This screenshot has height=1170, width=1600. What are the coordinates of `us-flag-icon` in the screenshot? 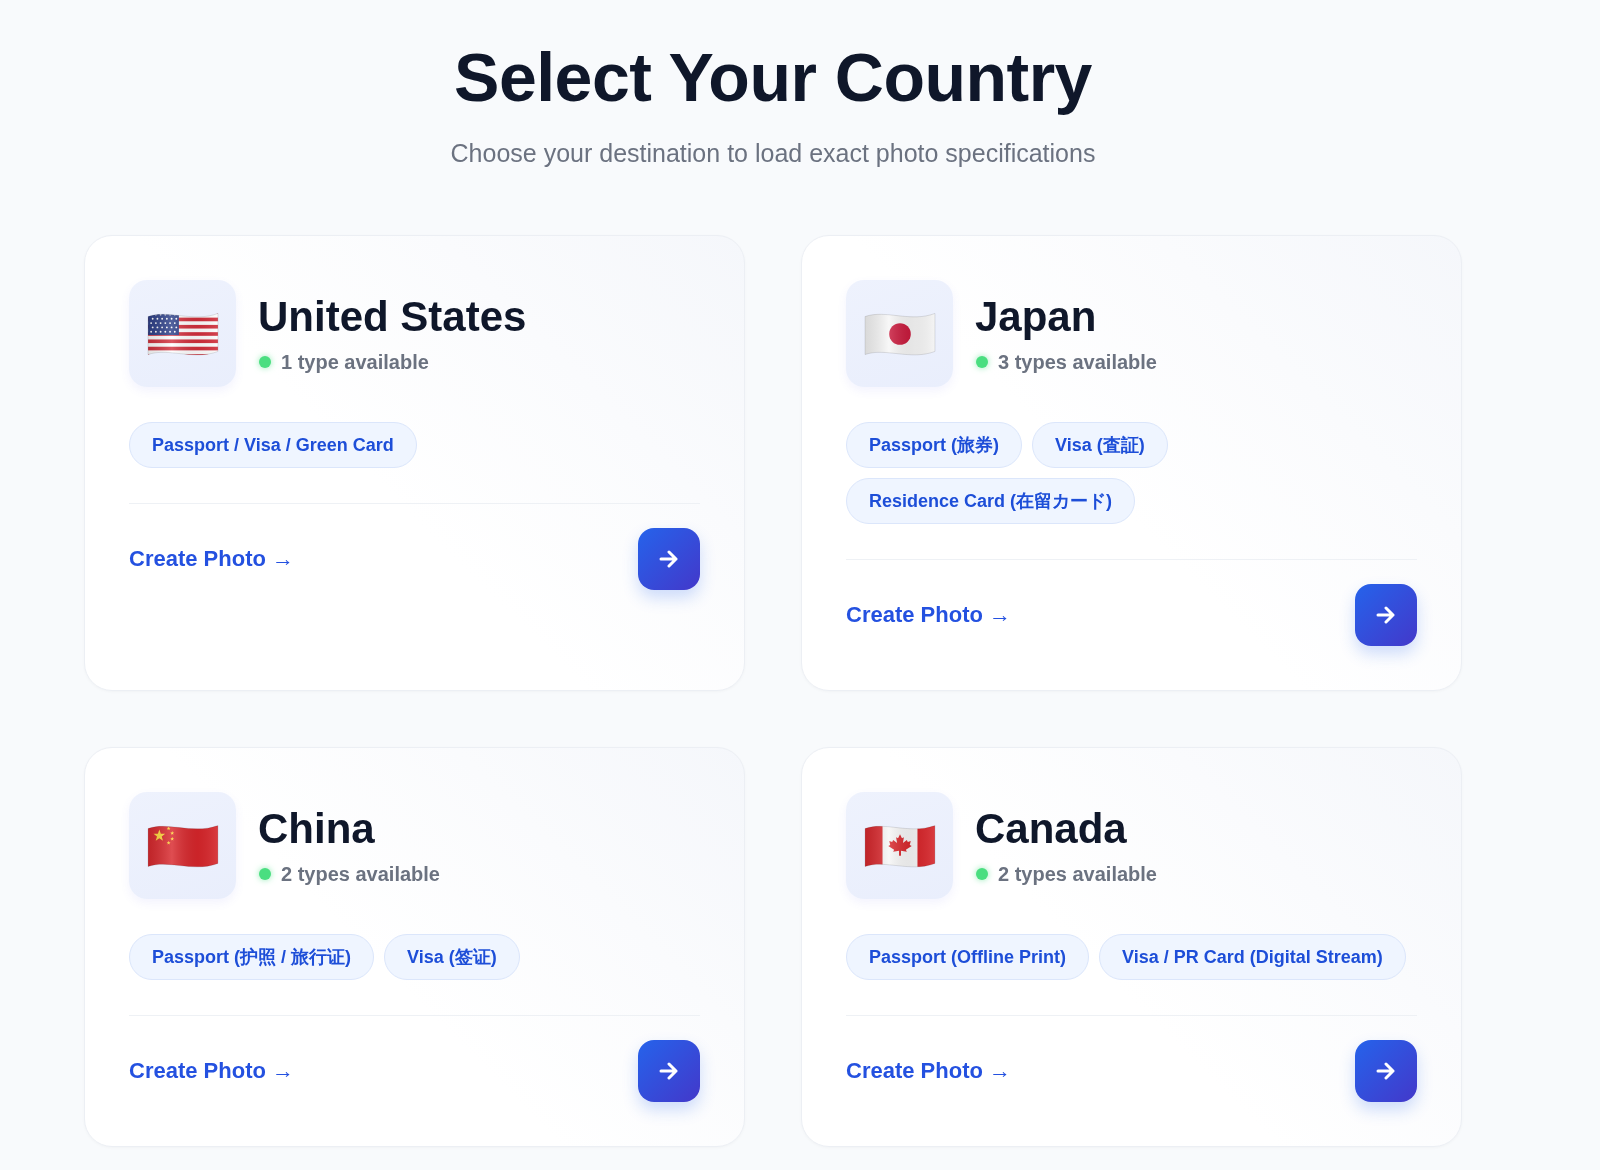 It's located at (182, 333).